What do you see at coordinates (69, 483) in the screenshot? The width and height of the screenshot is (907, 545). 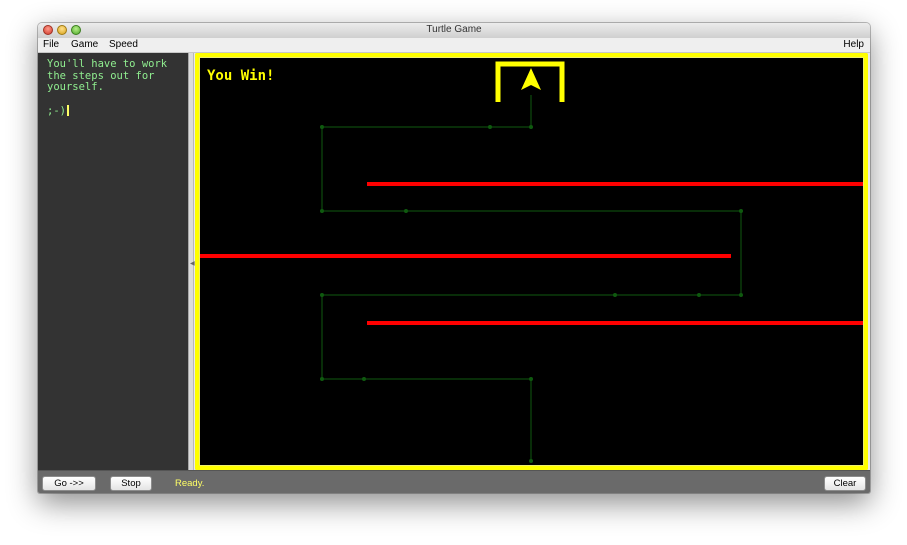 I see `go-button: Go ->>` at bounding box center [69, 483].